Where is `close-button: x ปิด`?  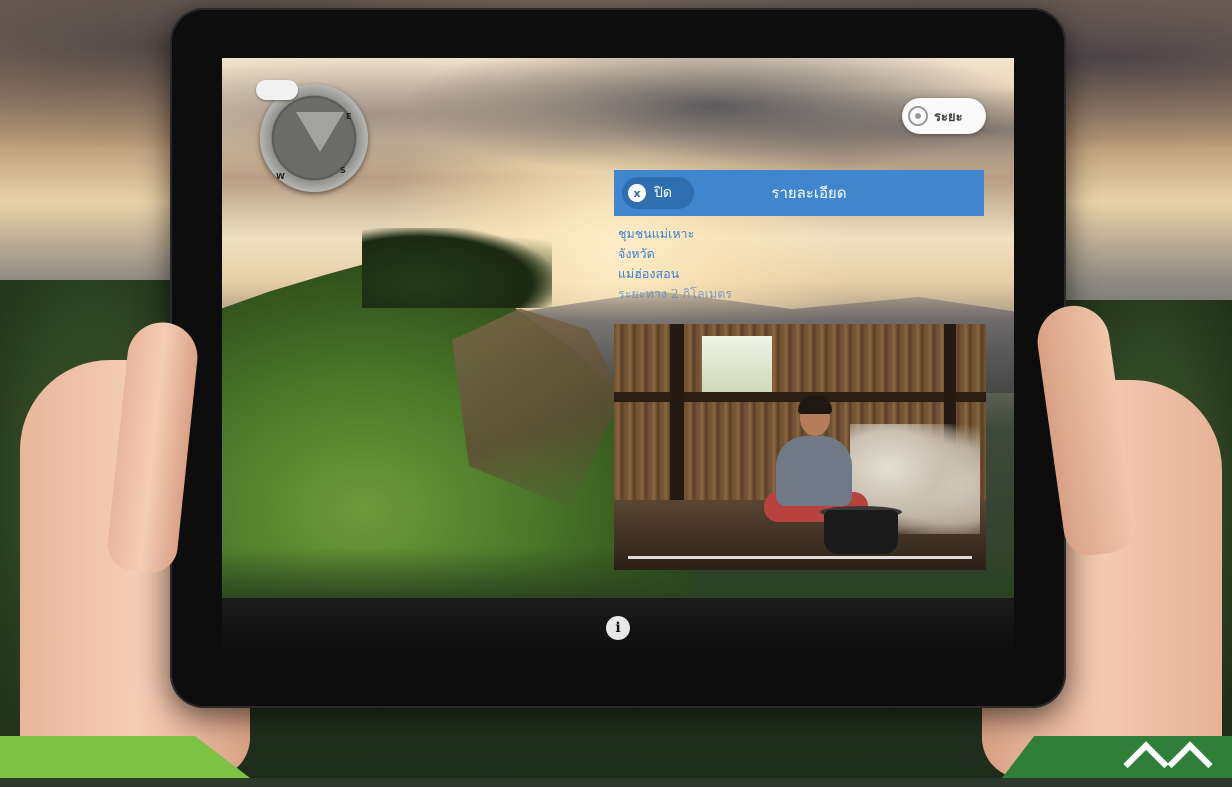 close-button: x ปิด is located at coordinates (658, 193).